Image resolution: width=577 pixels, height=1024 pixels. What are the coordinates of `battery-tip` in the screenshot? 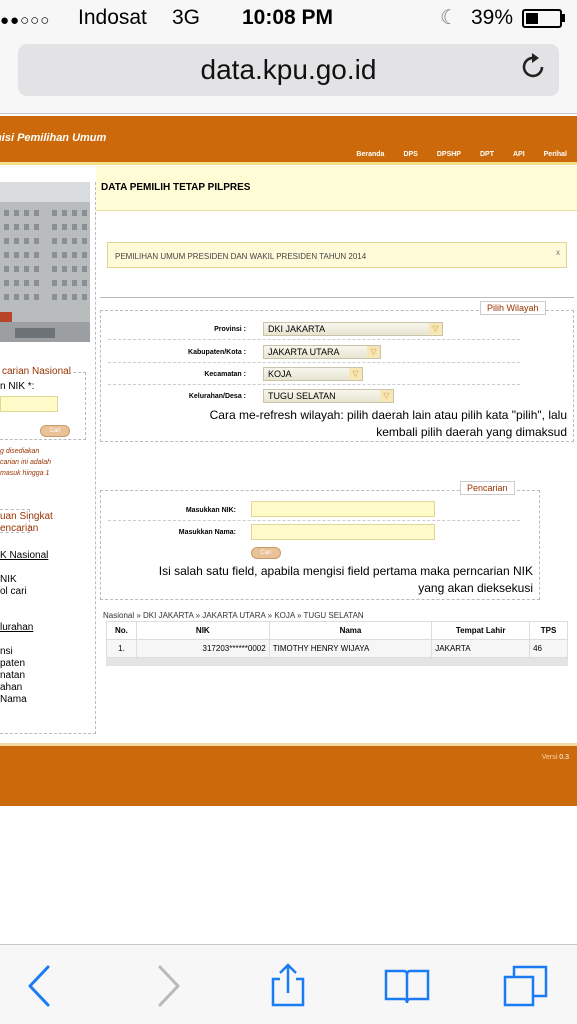 It's located at (563, 18).